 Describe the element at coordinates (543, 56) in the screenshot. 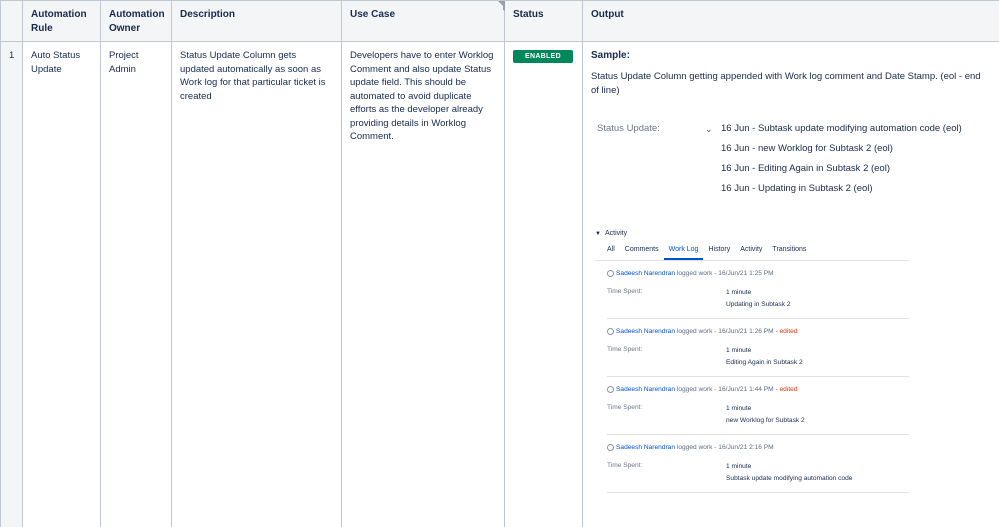

I see `status-badge: ENABLED` at that location.